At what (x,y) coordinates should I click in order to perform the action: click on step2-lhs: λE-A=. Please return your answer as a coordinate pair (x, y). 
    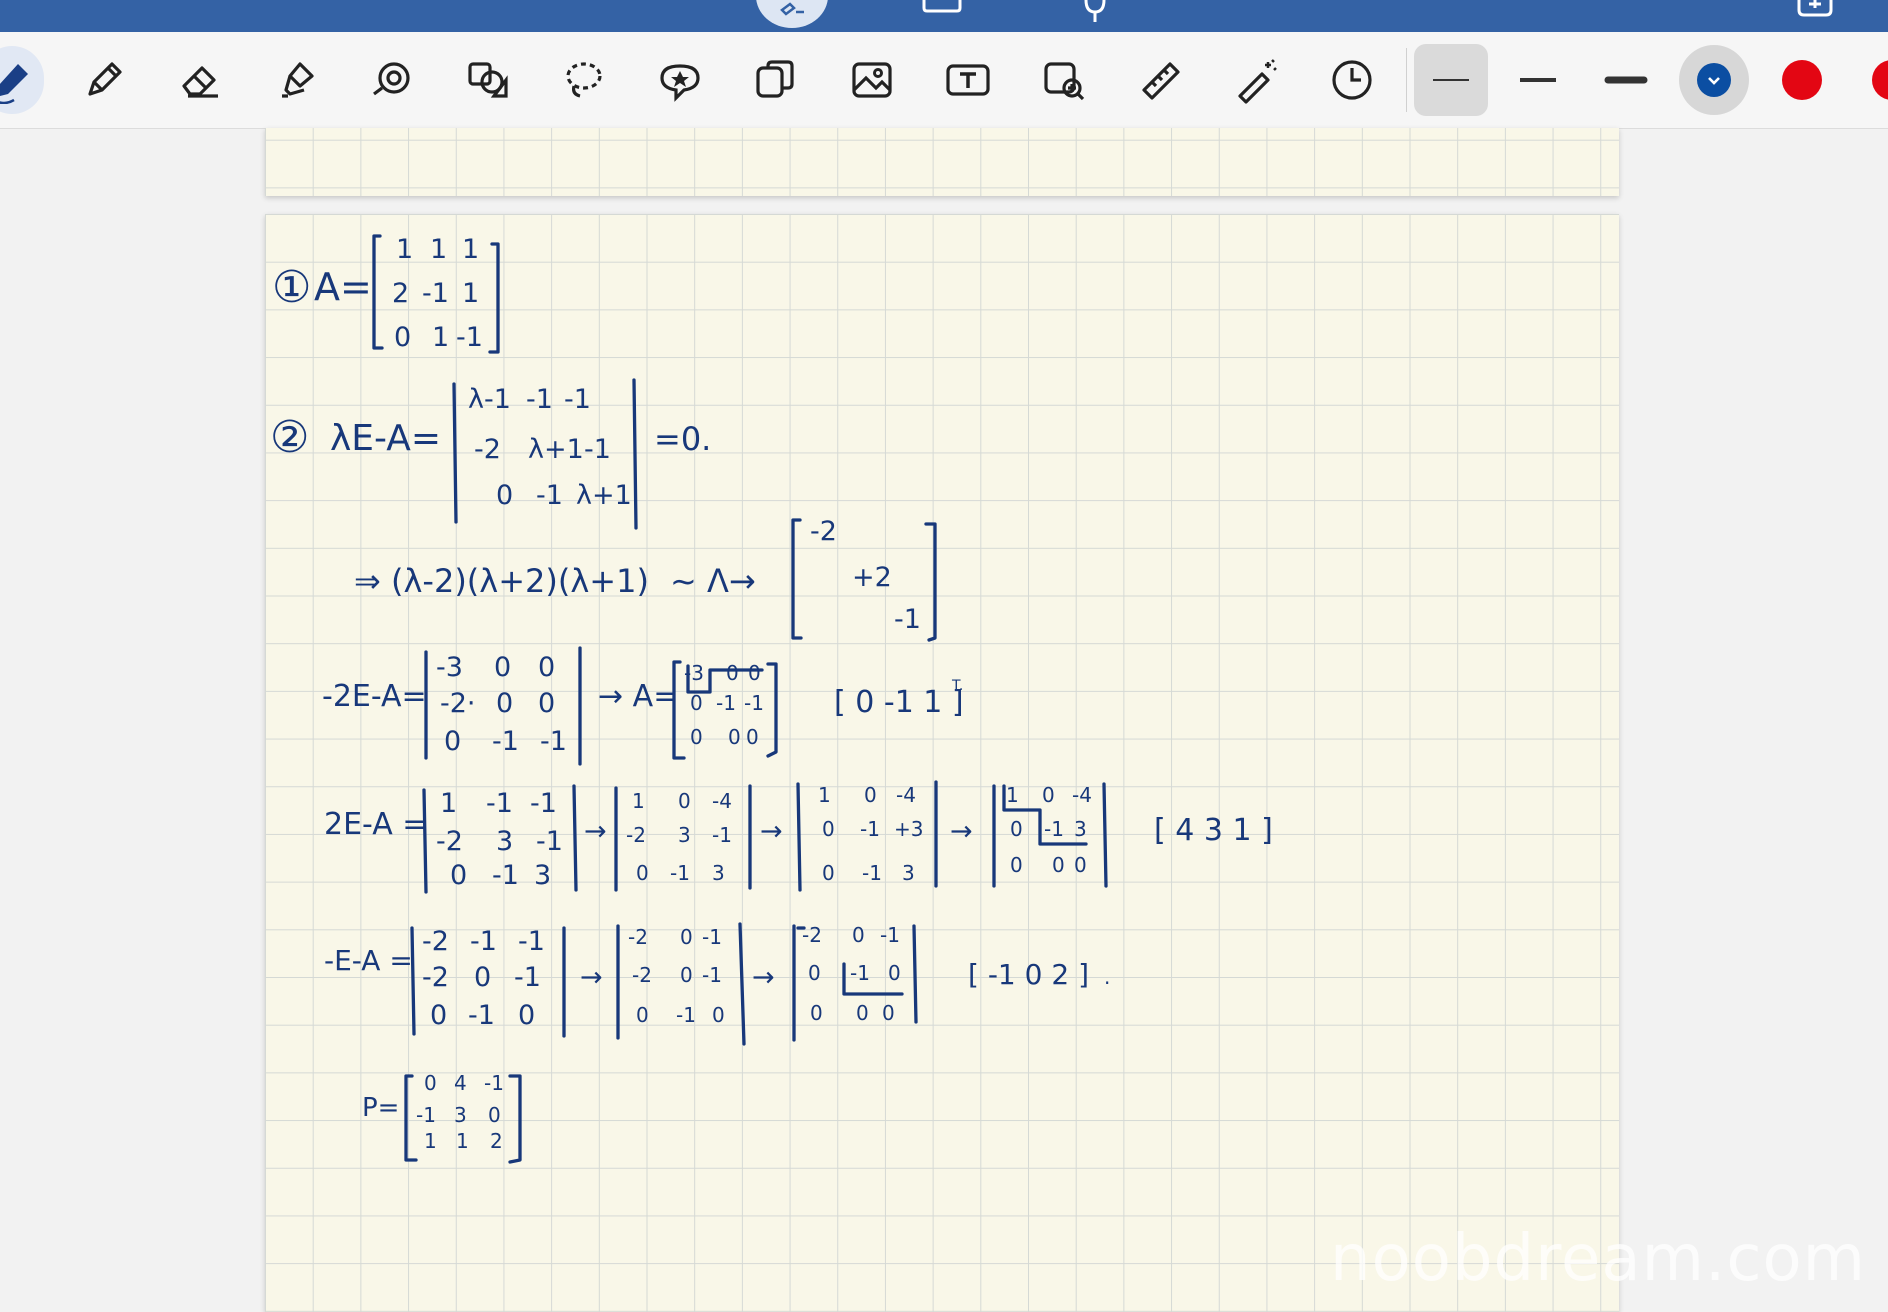
    Looking at the image, I should click on (385, 438).